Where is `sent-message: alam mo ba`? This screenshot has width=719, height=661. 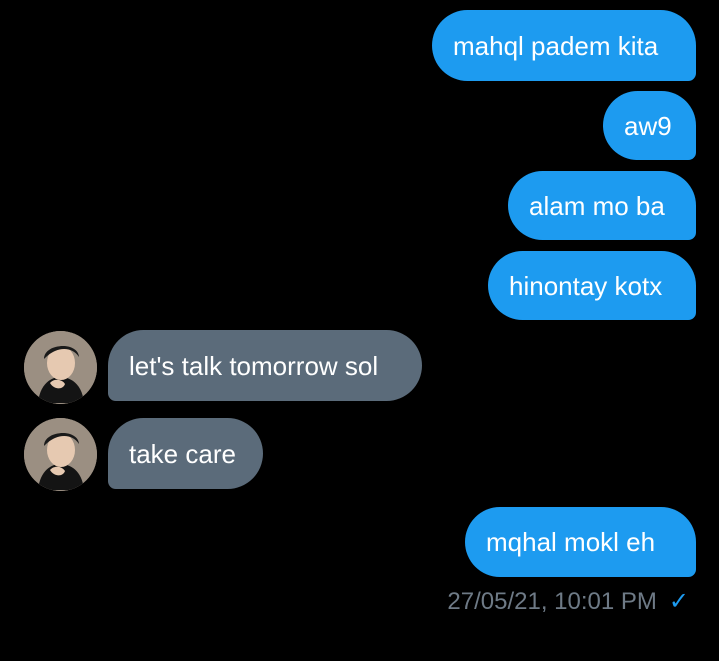
sent-message: alam mo ba is located at coordinates (602, 205).